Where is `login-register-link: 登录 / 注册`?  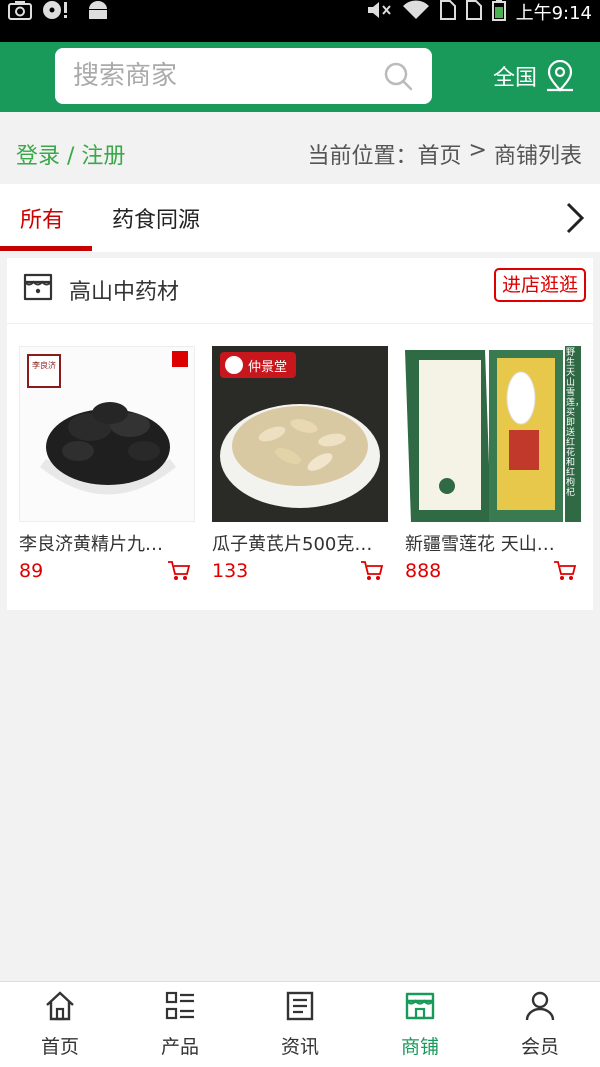
login-register-link: 登录 / 注册 is located at coordinates (70, 154).